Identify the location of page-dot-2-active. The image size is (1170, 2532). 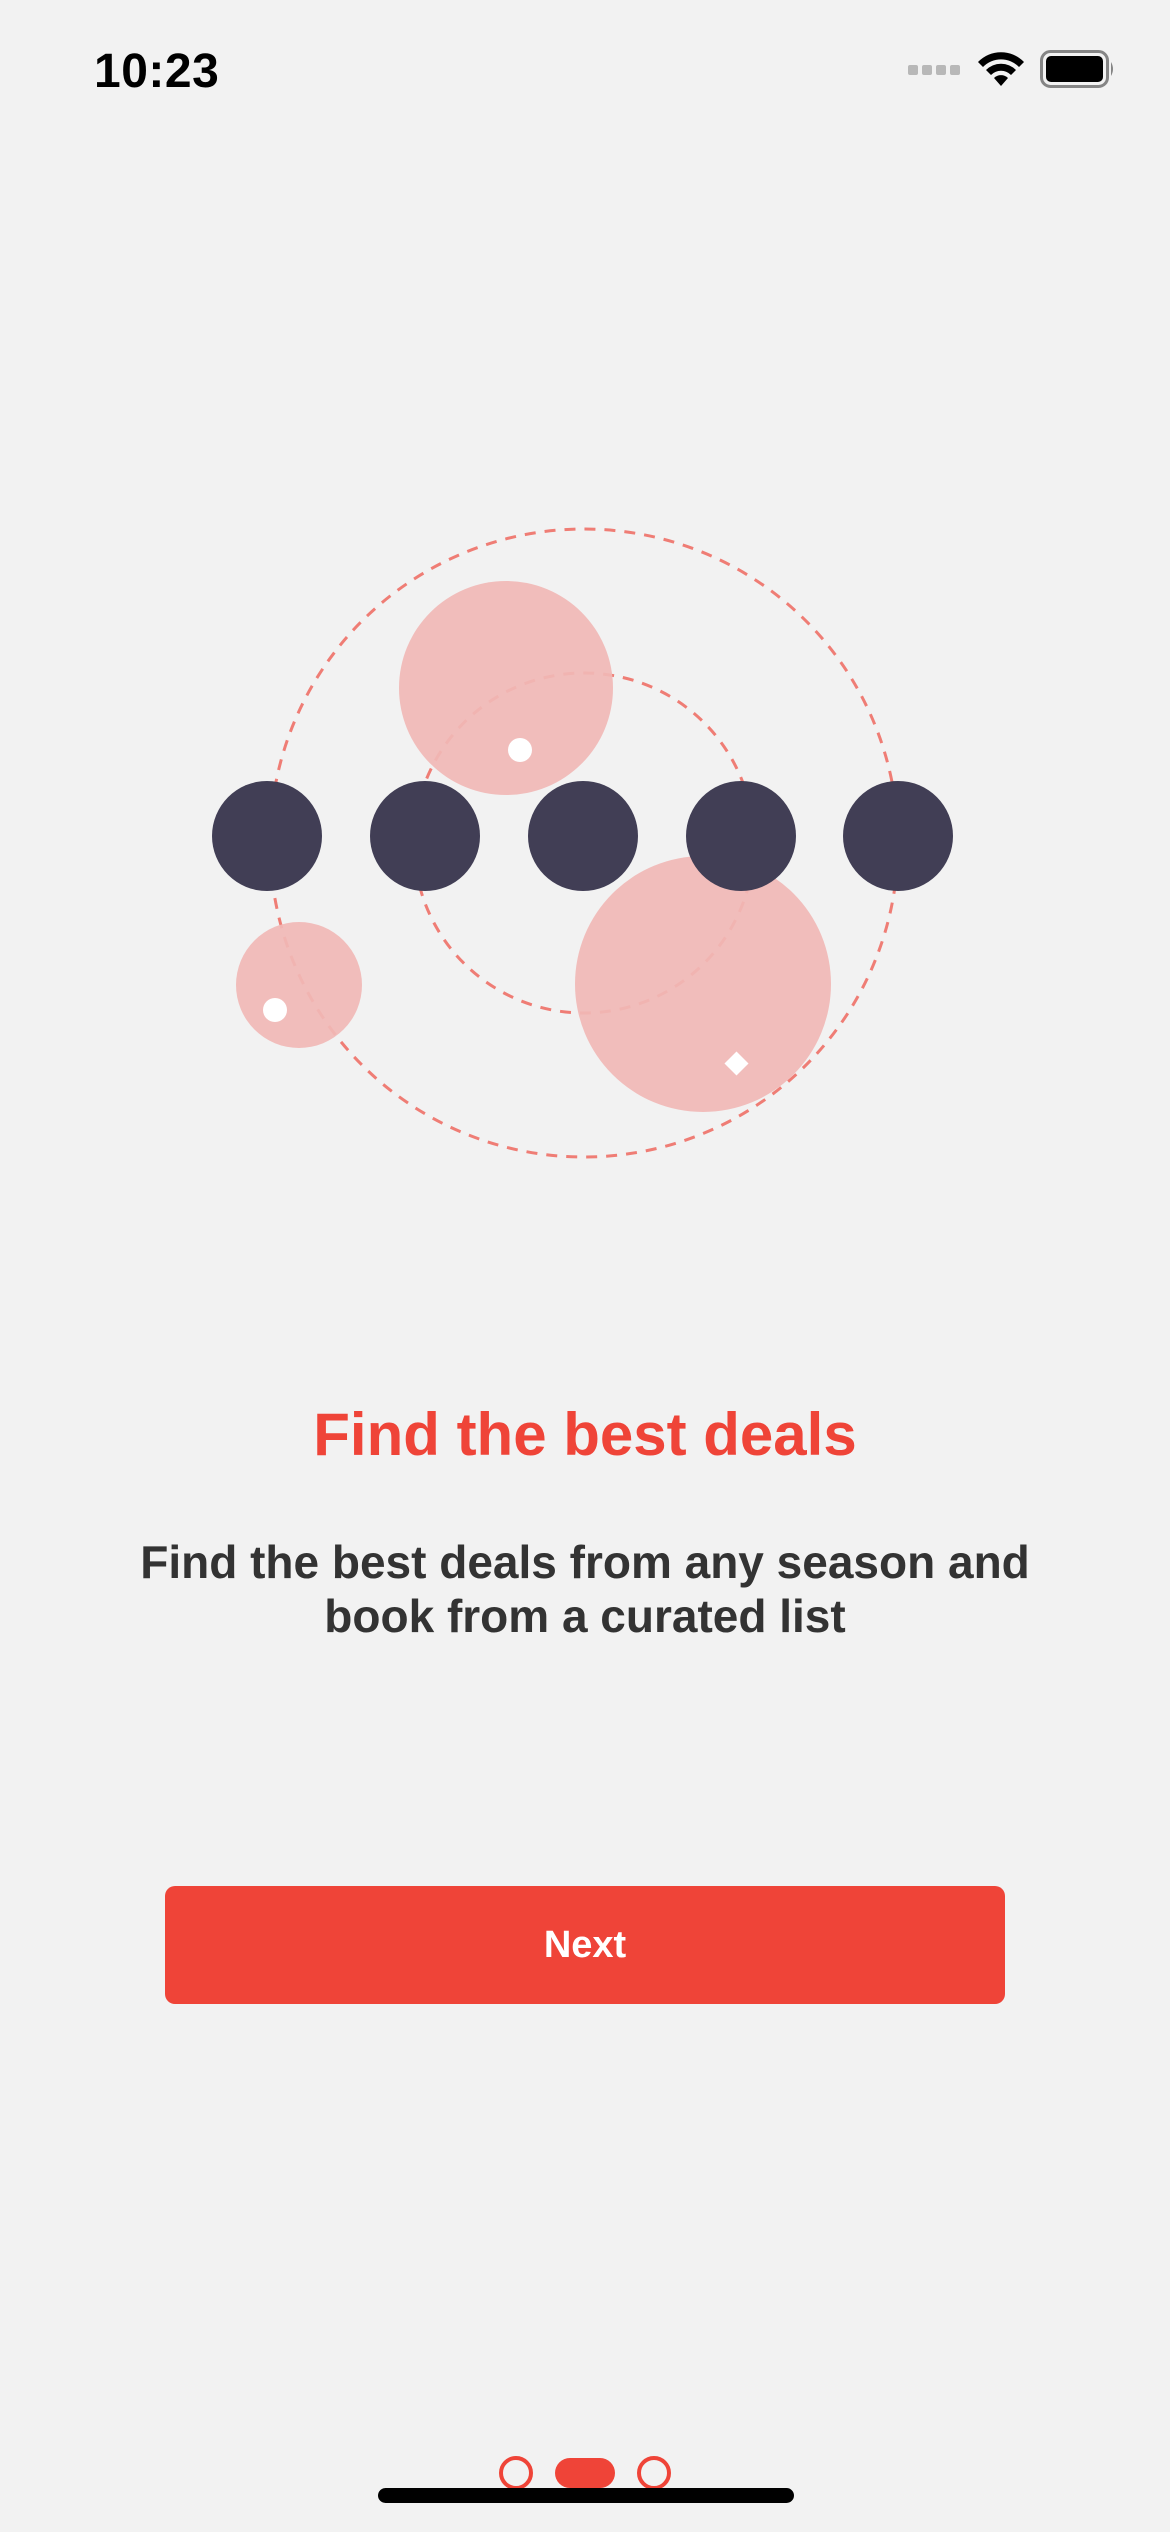
(585, 2473).